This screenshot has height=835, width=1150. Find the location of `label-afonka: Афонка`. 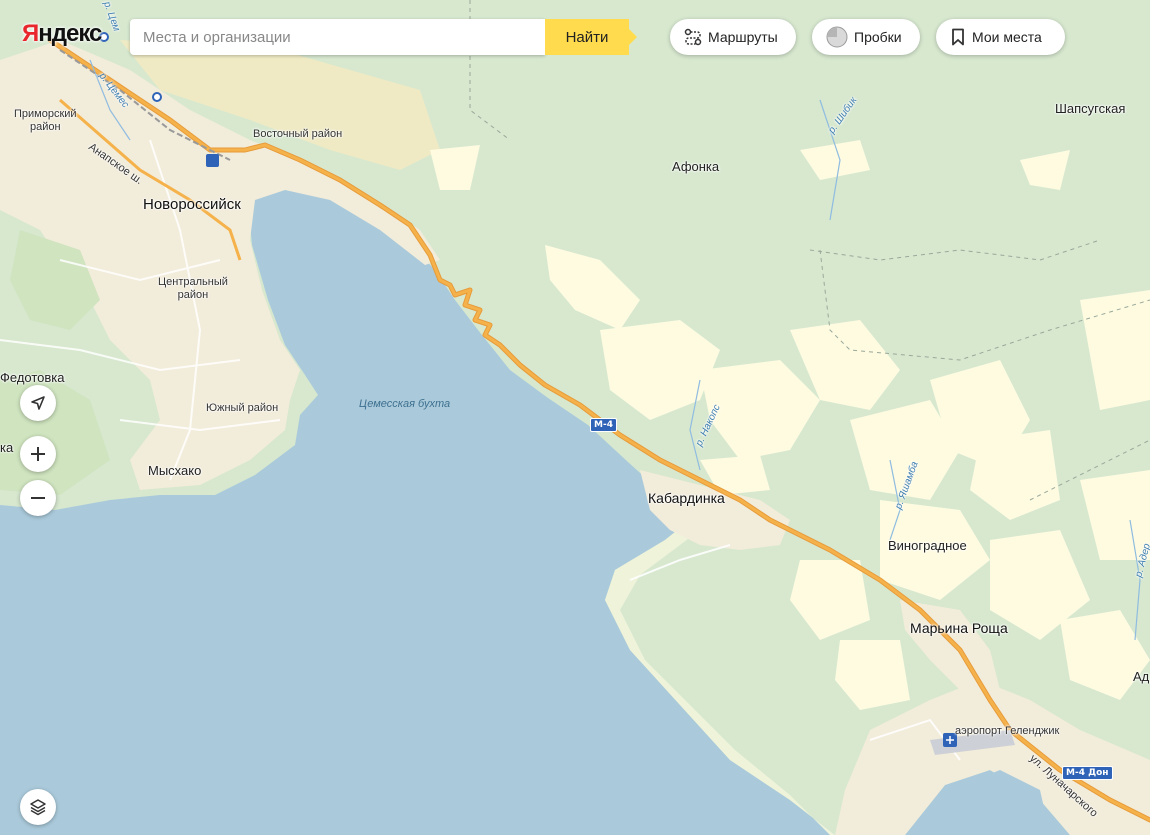

label-afonka: Афонка is located at coordinates (696, 166).